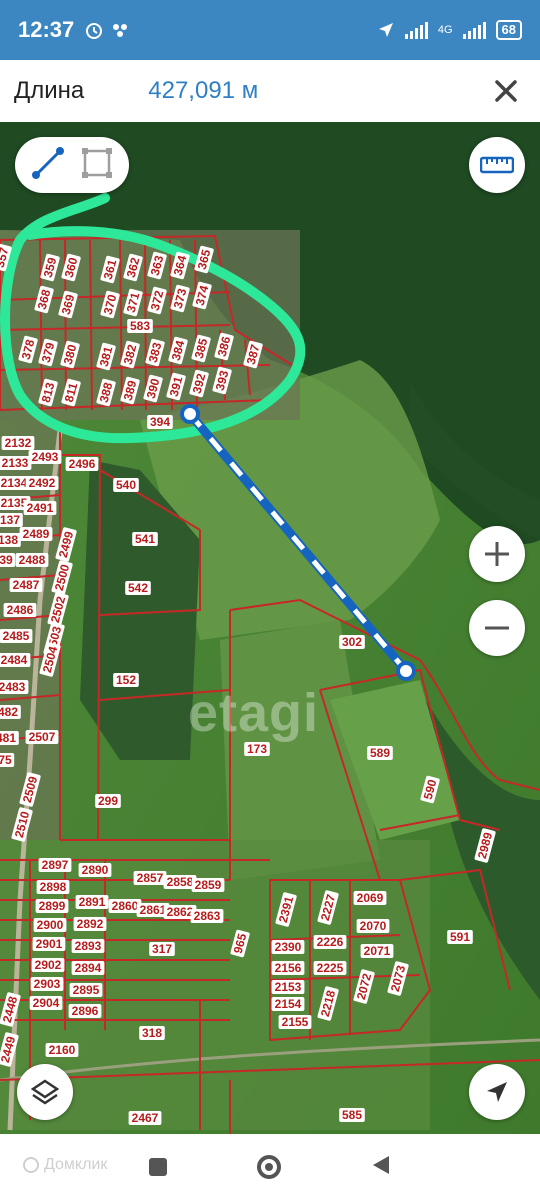 The width and height of the screenshot is (540, 1200). I want to click on parcel-label: 138, so click(10, 540).